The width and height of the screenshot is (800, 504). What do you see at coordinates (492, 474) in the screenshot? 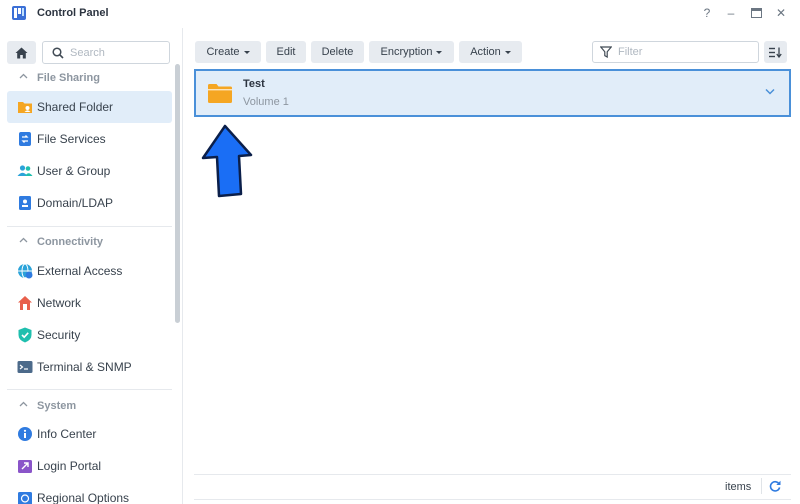
I see `footer-divider` at bounding box center [492, 474].